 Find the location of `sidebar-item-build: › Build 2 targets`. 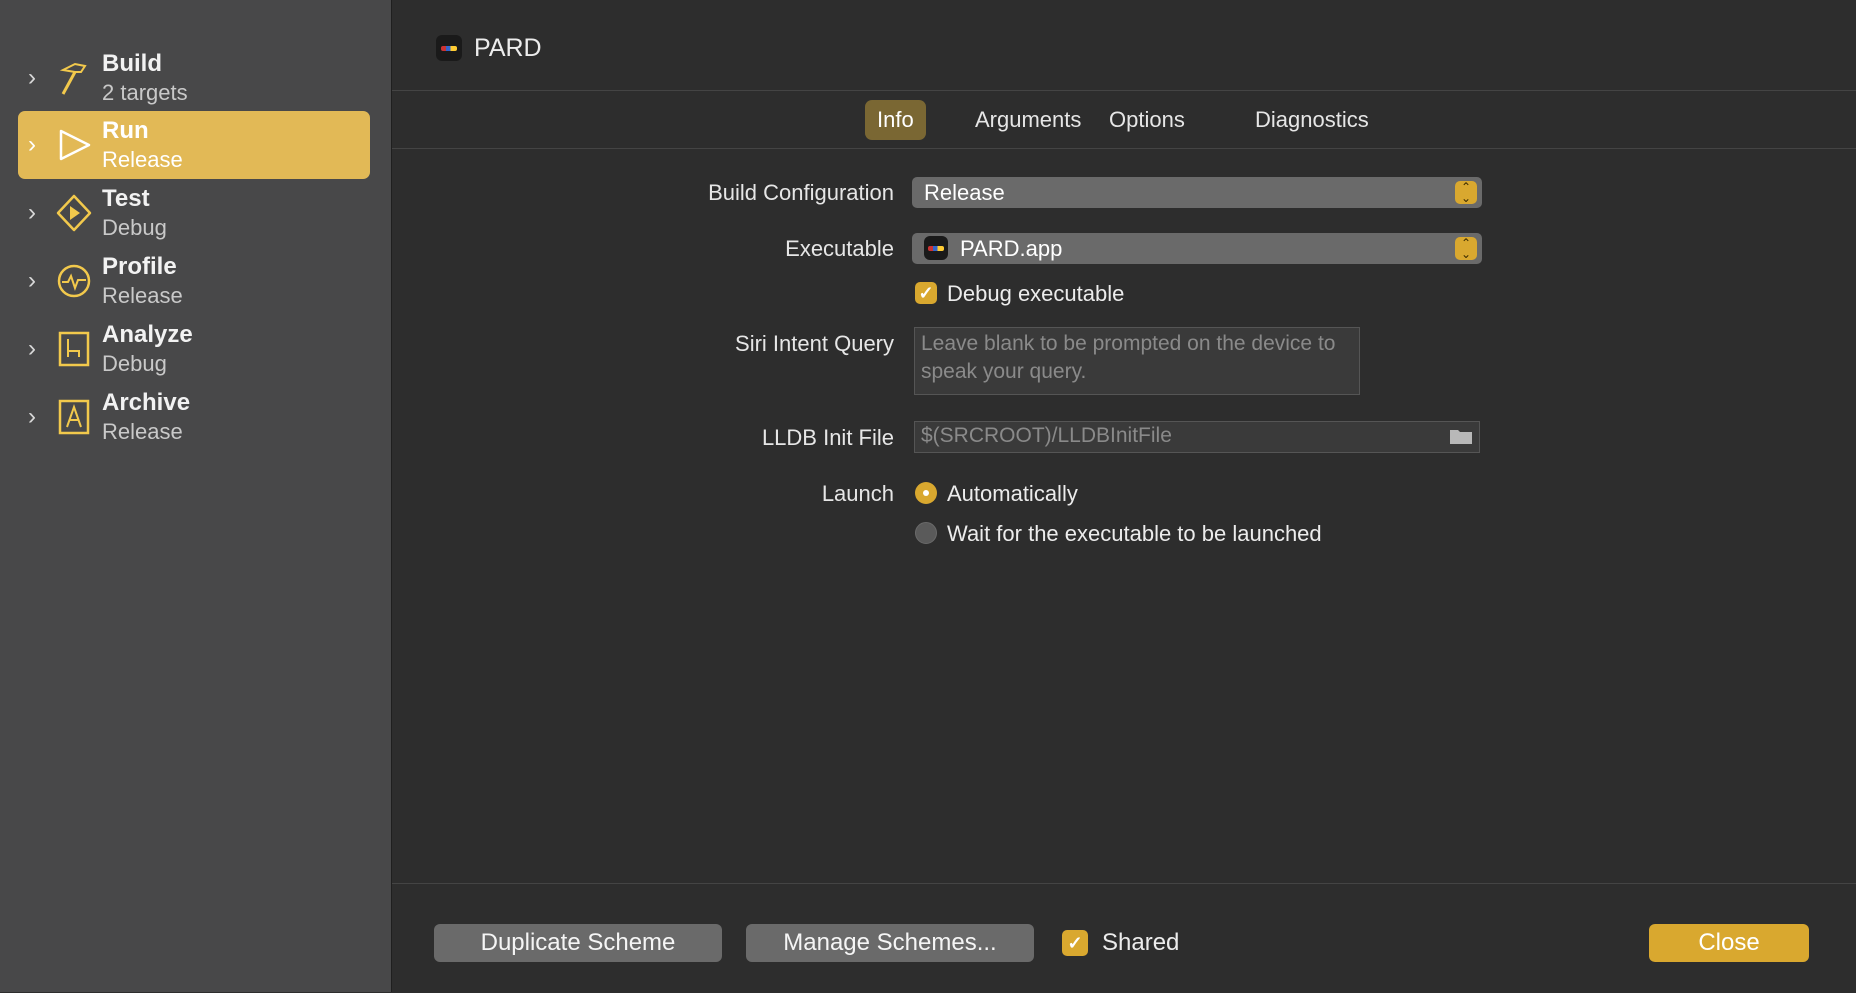

sidebar-item-build: › Build 2 targets is located at coordinates (194, 78).